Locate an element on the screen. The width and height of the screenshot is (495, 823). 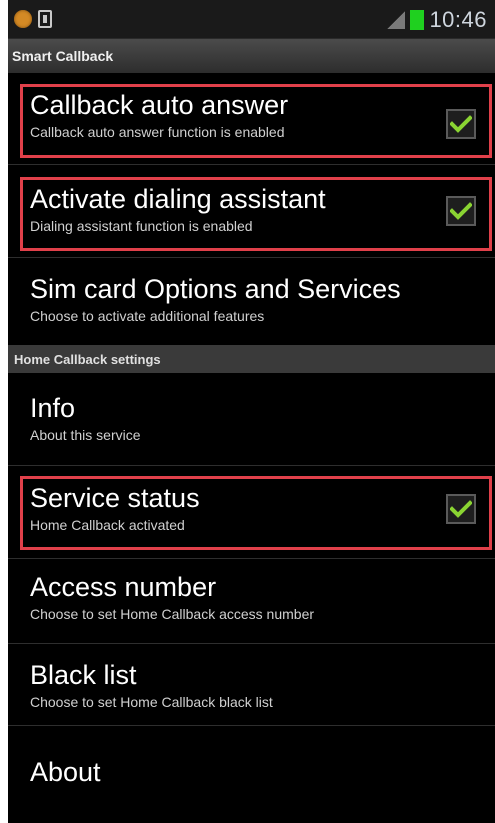
status-bar-left is located at coordinates (33, 19).